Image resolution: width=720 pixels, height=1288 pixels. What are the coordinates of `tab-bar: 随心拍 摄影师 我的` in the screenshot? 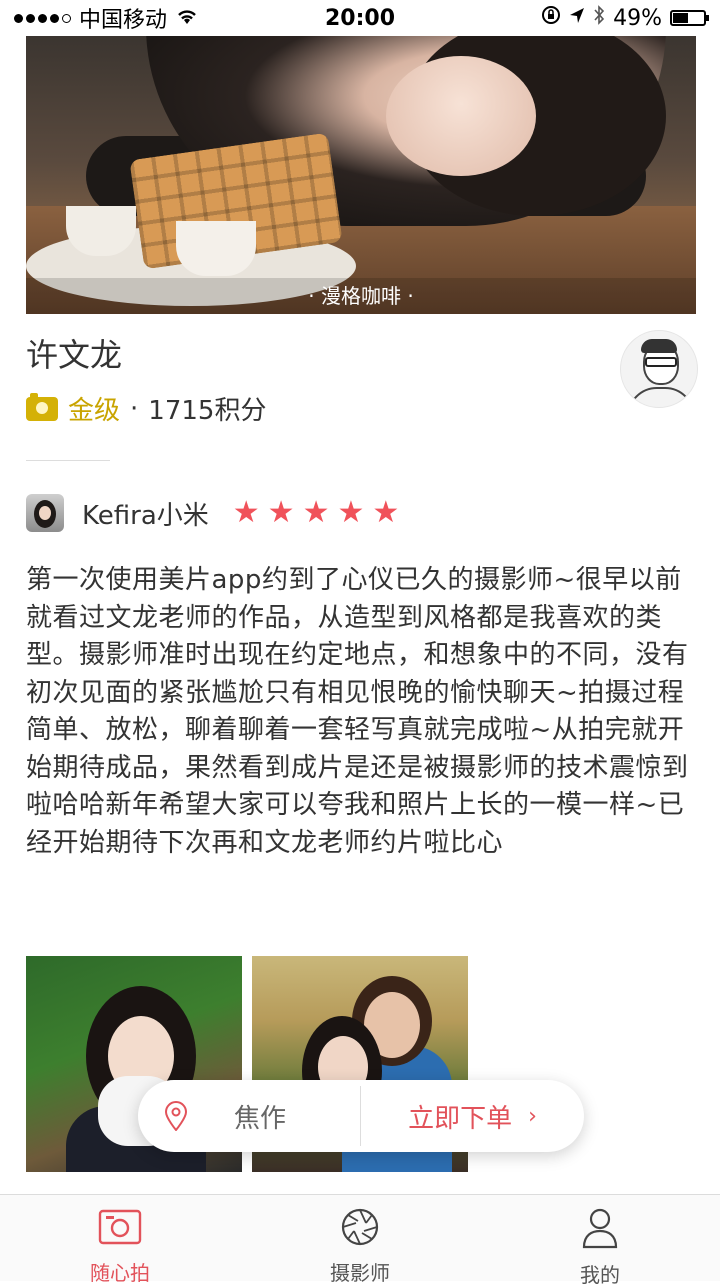 It's located at (360, 1240).